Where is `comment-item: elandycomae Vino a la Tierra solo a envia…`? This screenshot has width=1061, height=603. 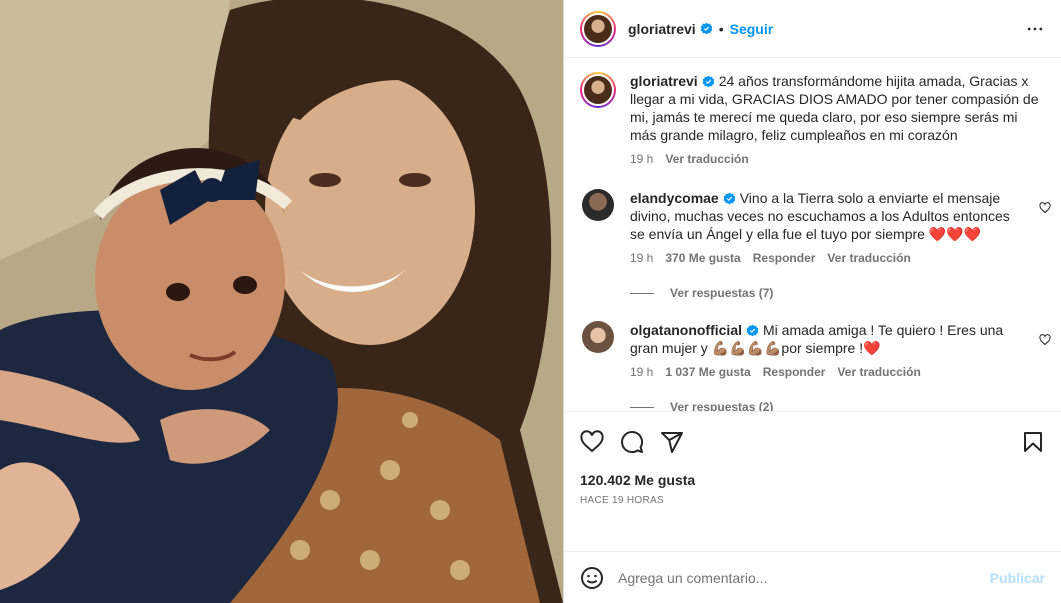 comment-item: elandycomae Vino a la Tierra solo a envia… is located at coordinates (815, 244).